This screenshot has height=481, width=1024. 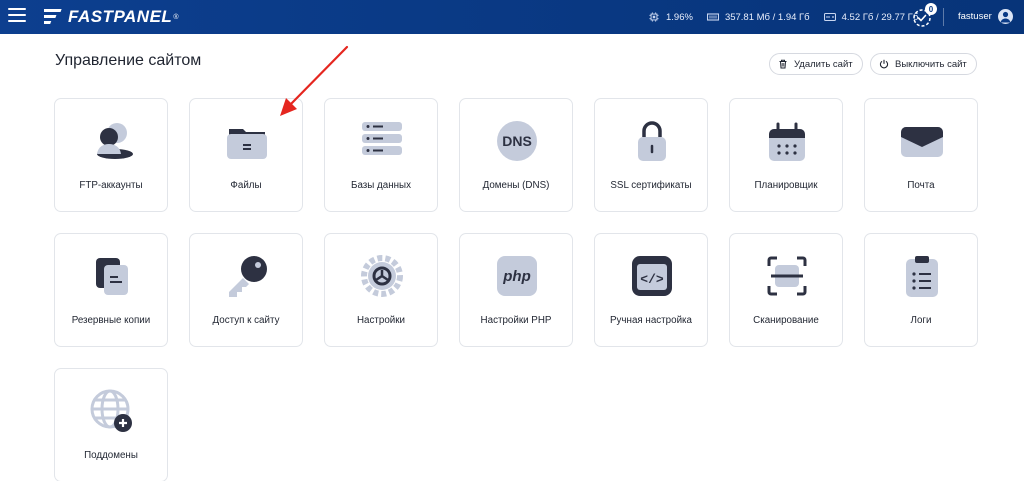 I want to click on subdomain-globe-icon, so click(x=112, y=411).